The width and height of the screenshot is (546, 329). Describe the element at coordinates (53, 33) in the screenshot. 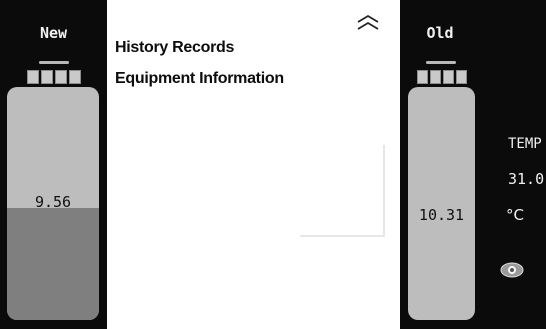

I see `new-panel-title: New` at that location.